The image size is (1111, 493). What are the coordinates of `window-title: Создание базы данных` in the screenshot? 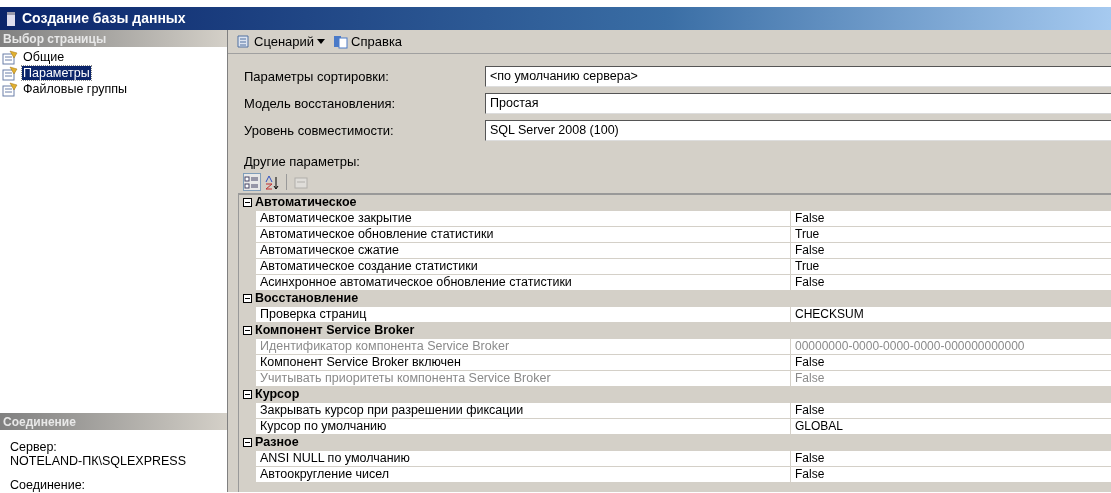 It's located at (104, 18).